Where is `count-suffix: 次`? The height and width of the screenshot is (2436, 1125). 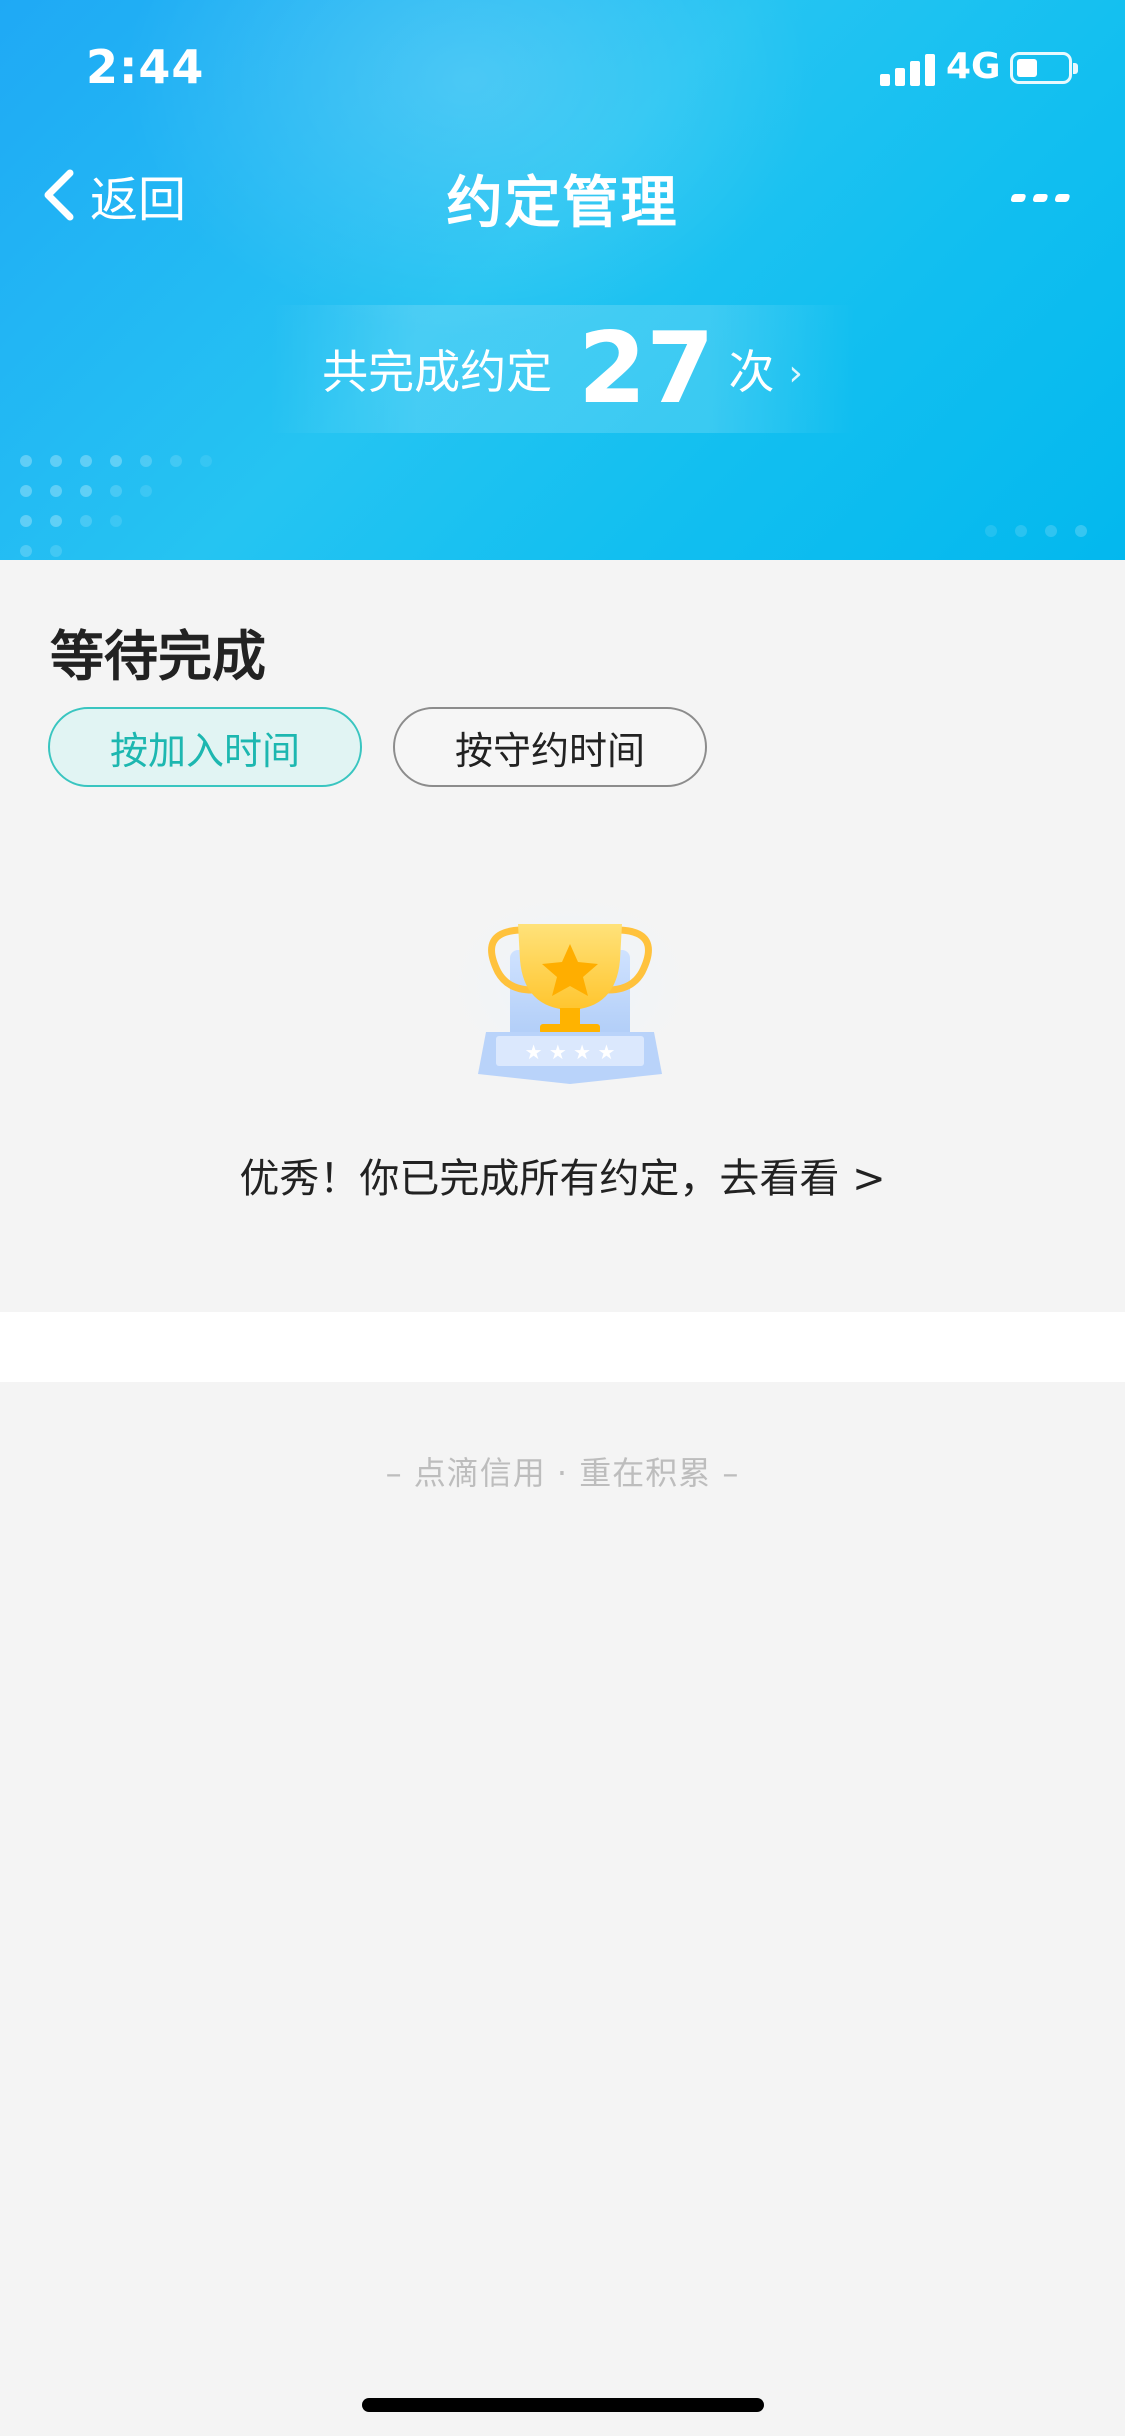 count-suffix: 次 is located at coordinates (751, 372).